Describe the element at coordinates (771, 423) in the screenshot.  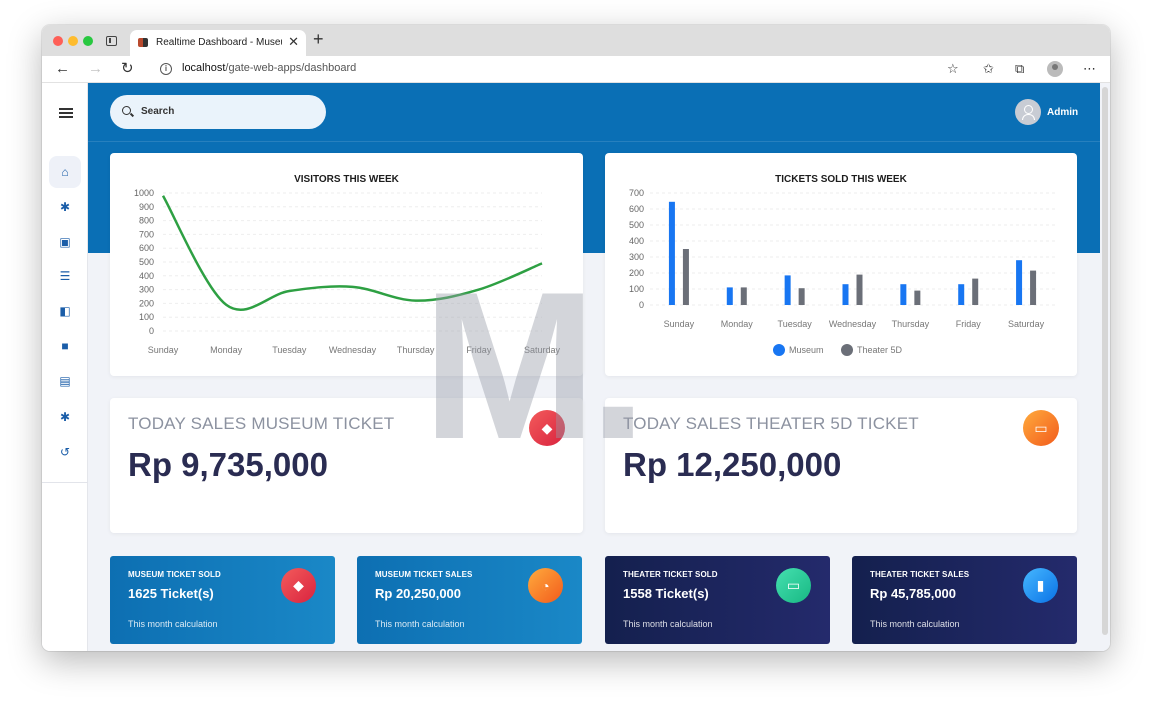
I see `theater-sales-title: TODAY SALES THEATER 5D TICKET` at that location.